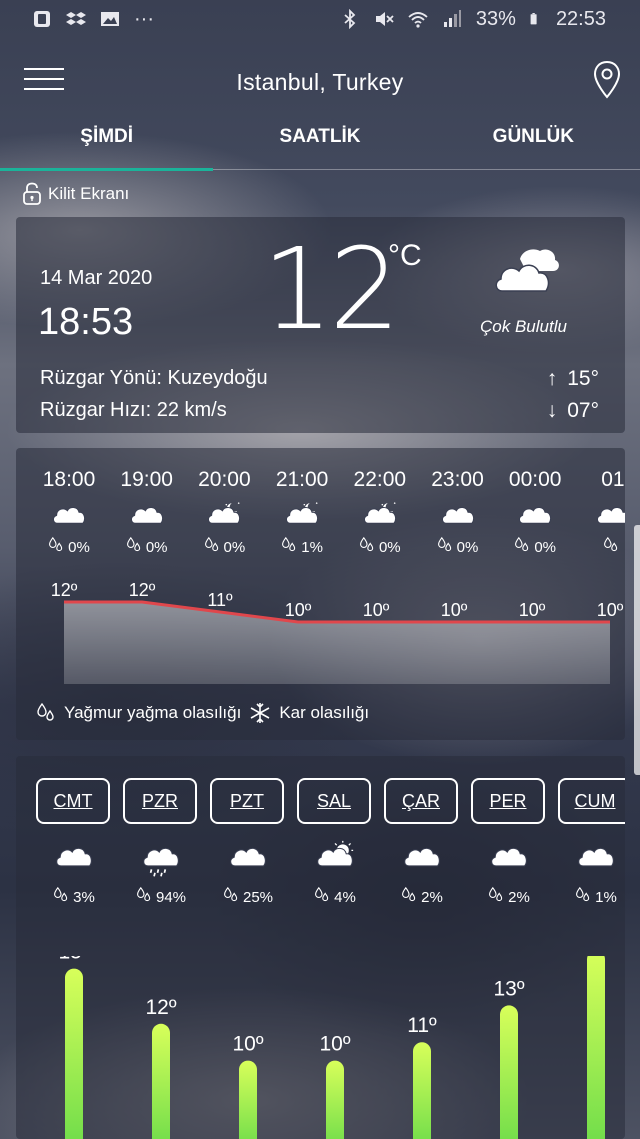 The height and width of the screenshot is (1139, 640). What do you see at coordinates (533, 140) in the screenshot?
I see `tab-daily: GÜNLÜK` at bounding box center [533, 140].